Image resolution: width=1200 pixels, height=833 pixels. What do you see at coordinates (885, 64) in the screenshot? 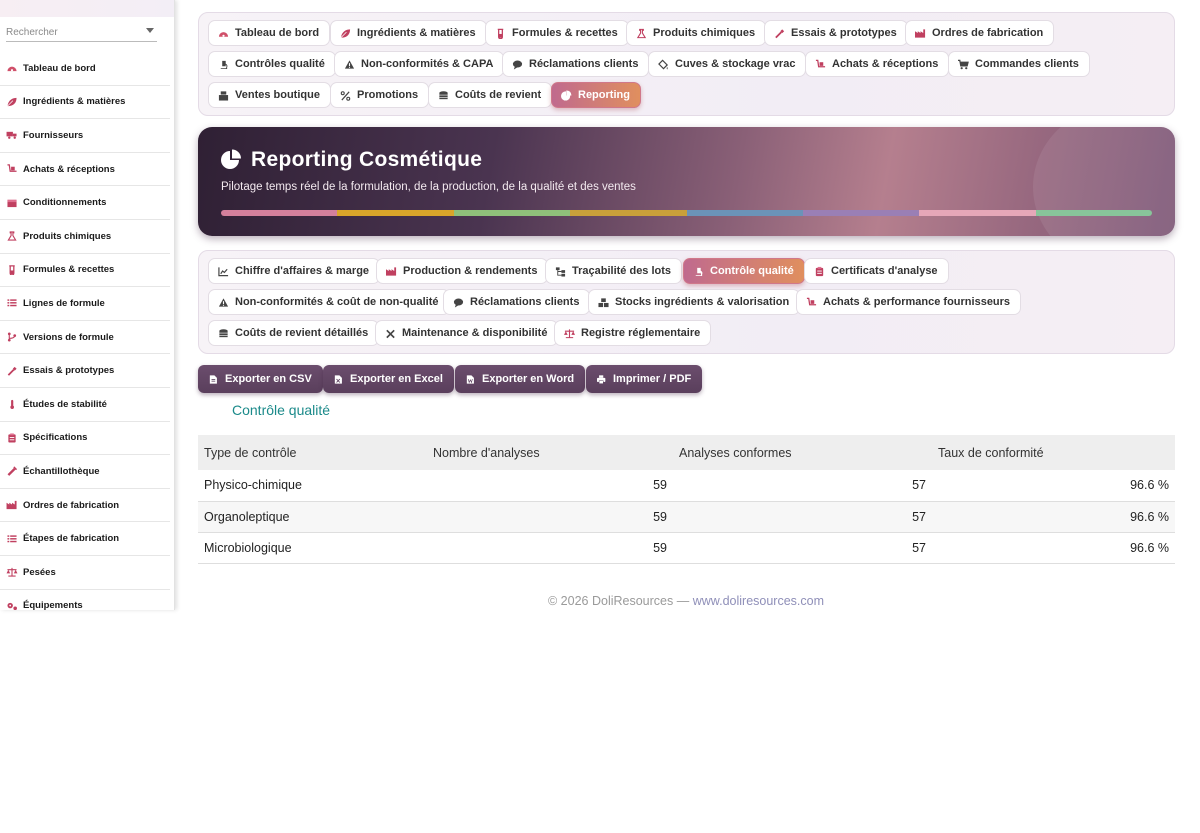
I see `tab-label: Achats & réceptions` at bounding box center [885, 64].